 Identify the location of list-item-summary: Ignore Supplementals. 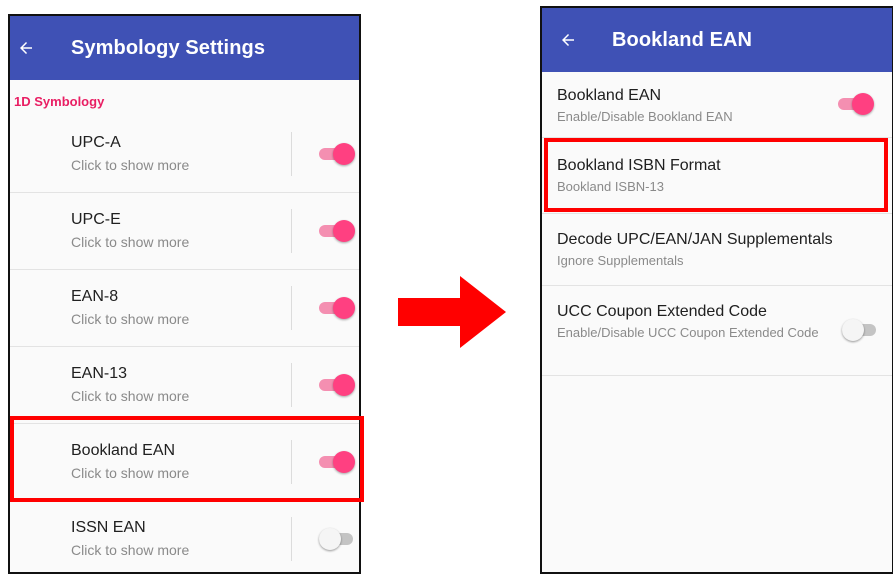
(620, 260).